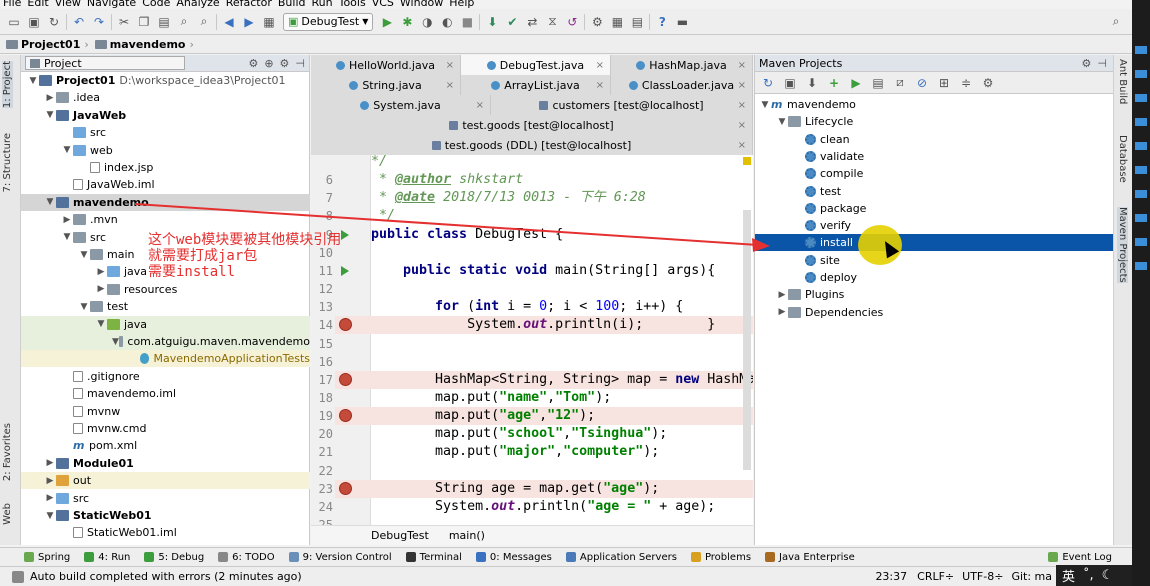 This screenshot has width=1150, height=586. What do you see at coordinates (192, 272) in the screenshot?
I see `annotation-line: 需要install` at bounding box center [192, 272].